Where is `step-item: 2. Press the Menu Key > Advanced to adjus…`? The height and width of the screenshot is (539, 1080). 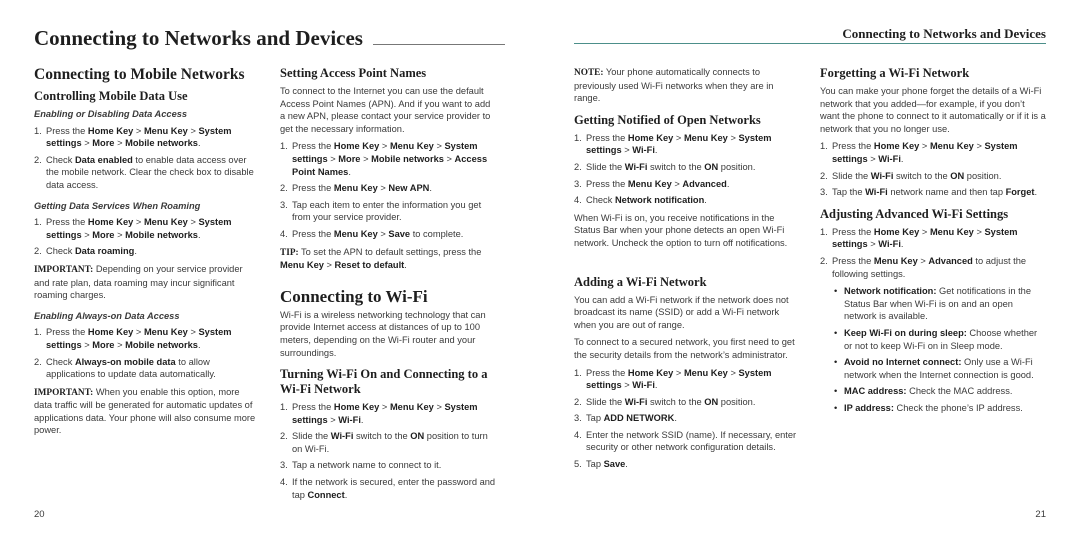 step-item: 2. Press the Menu Key > Advanced to adjus… is located at coordinates (923, 267).